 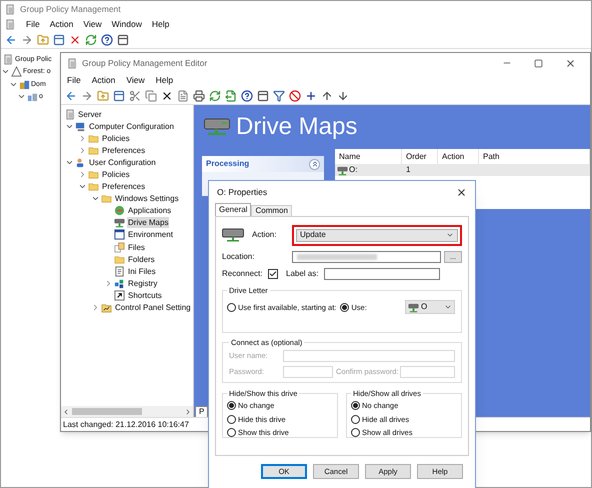 I want to click on scroll-left-icon, so click(x=66, y=412).